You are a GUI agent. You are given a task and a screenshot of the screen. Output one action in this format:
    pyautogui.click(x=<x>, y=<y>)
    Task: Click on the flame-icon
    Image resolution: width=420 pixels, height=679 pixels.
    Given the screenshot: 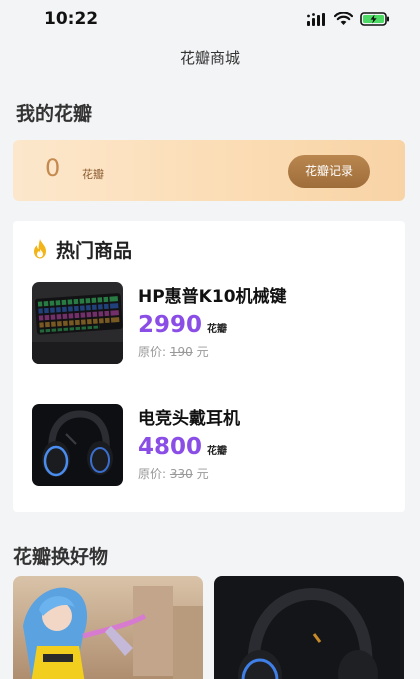 What is the action you would take?
    pyautogui.click(x=40, y=249)
    